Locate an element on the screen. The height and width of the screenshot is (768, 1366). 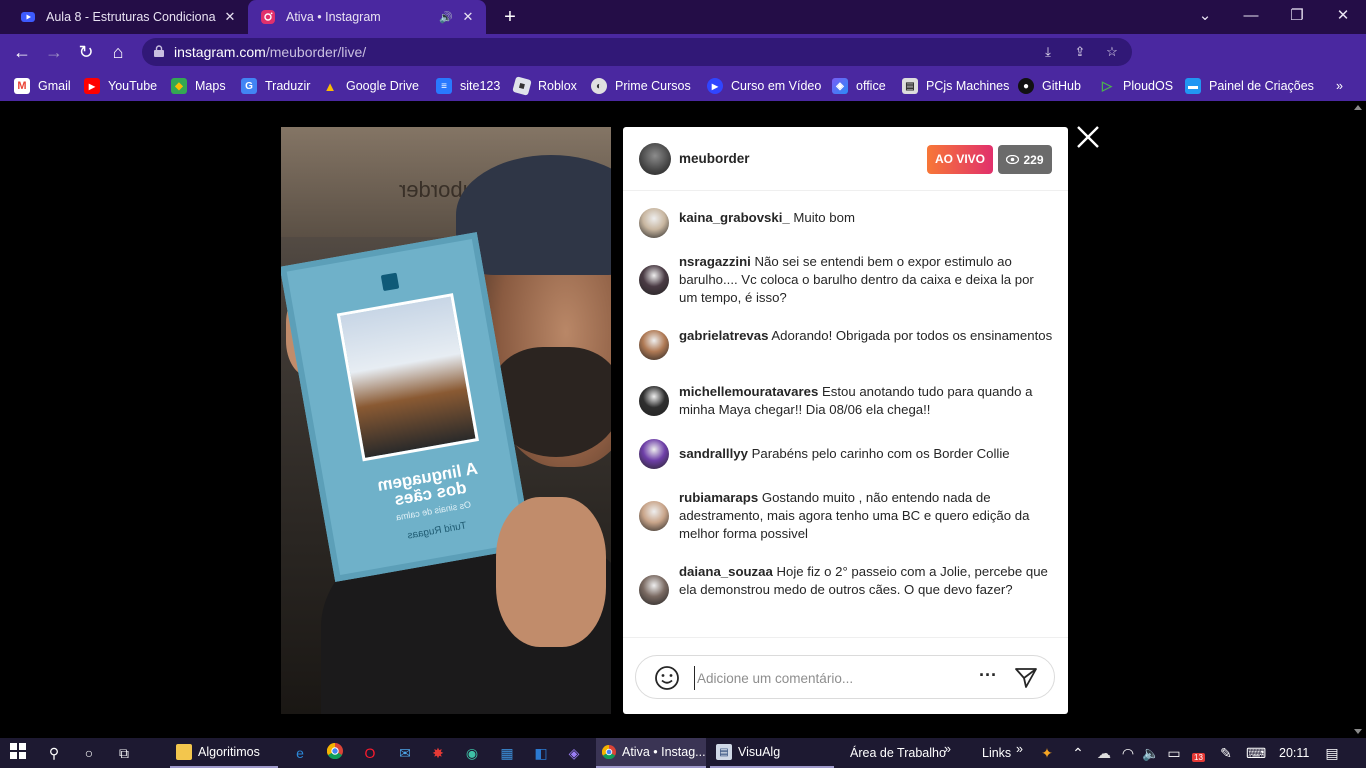
bookmark-curso-em-video: ▶ Curso em Vídeo is located at coordinates (764, 86).